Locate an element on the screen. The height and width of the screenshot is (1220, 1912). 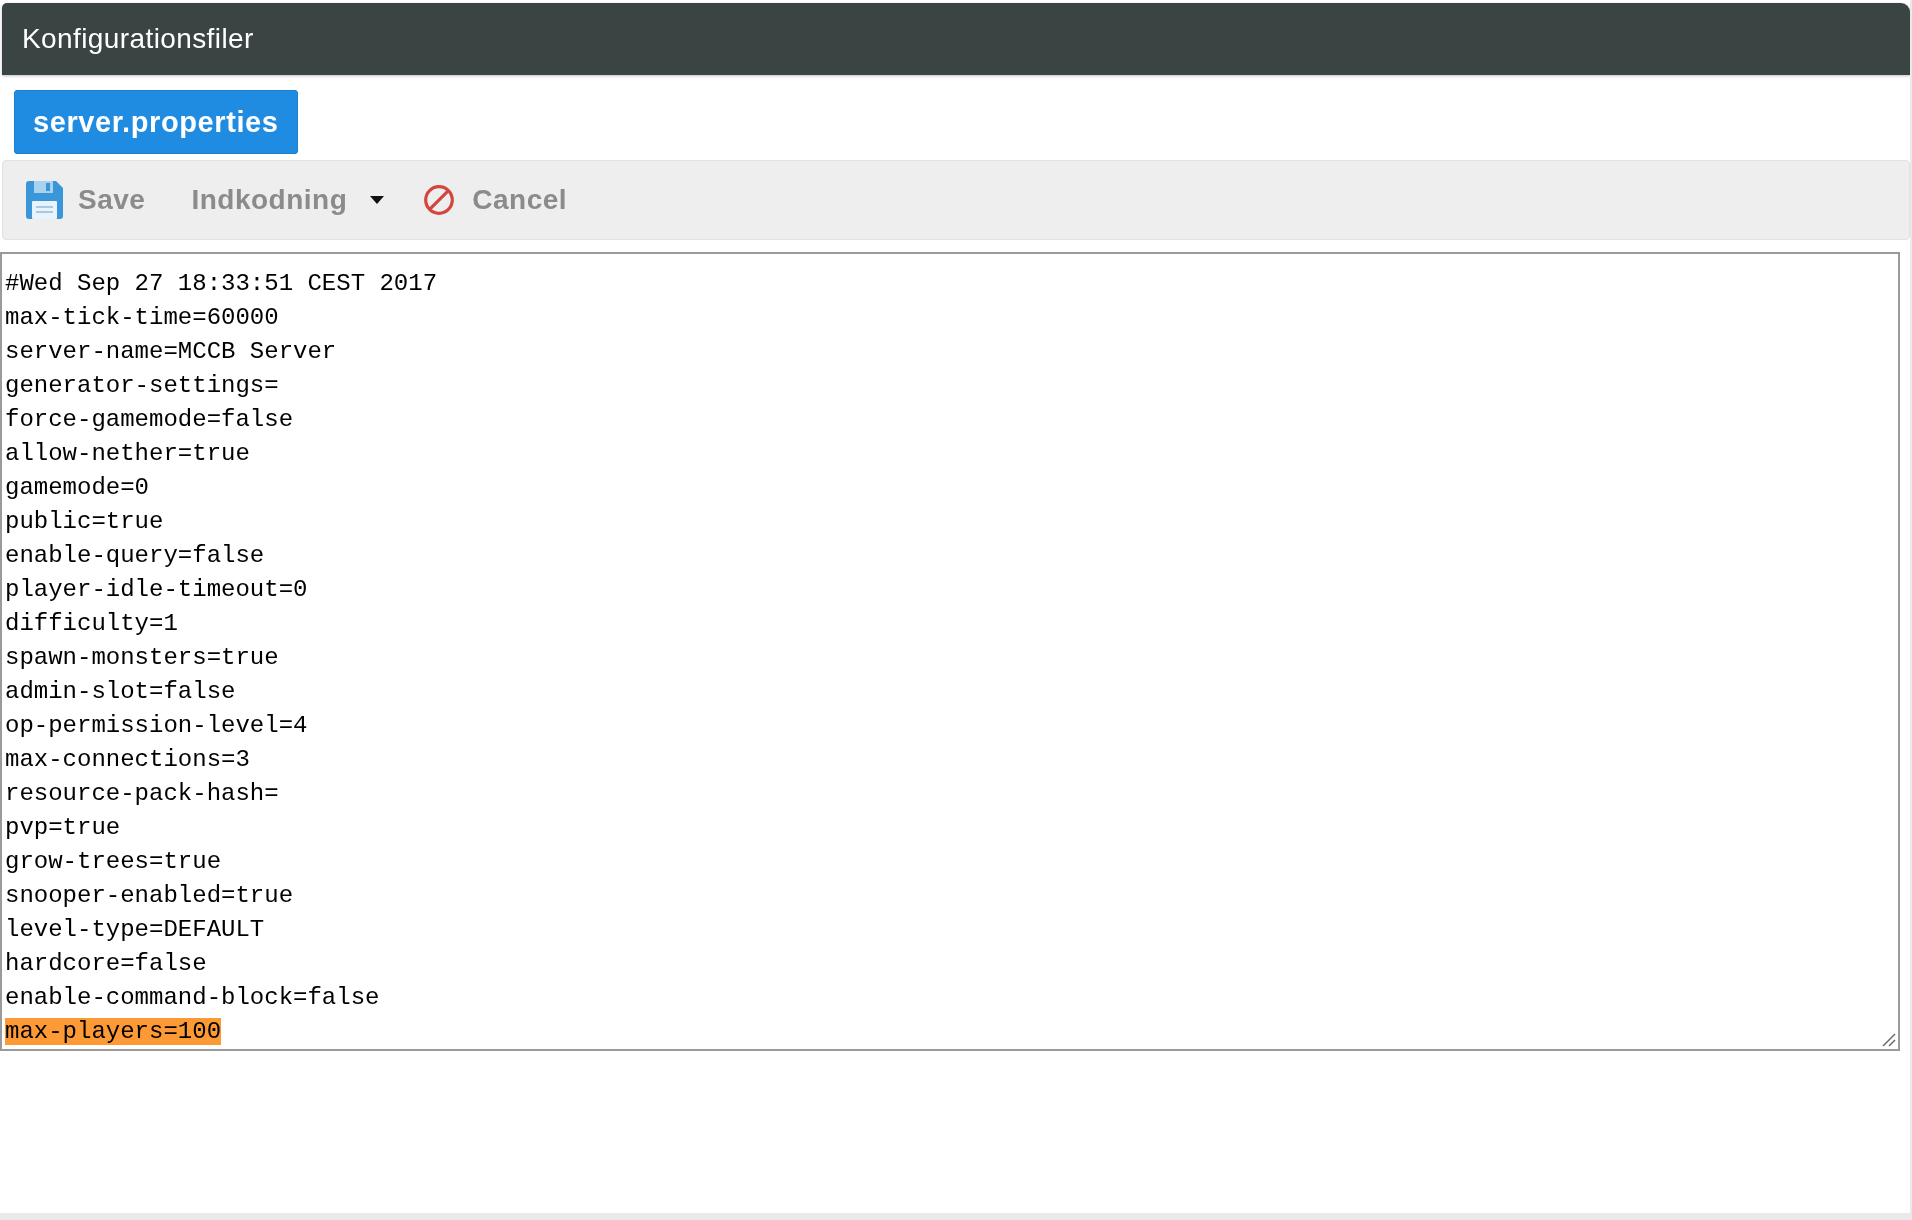
config-line: pvp=true is located at coordinates (63, 827).